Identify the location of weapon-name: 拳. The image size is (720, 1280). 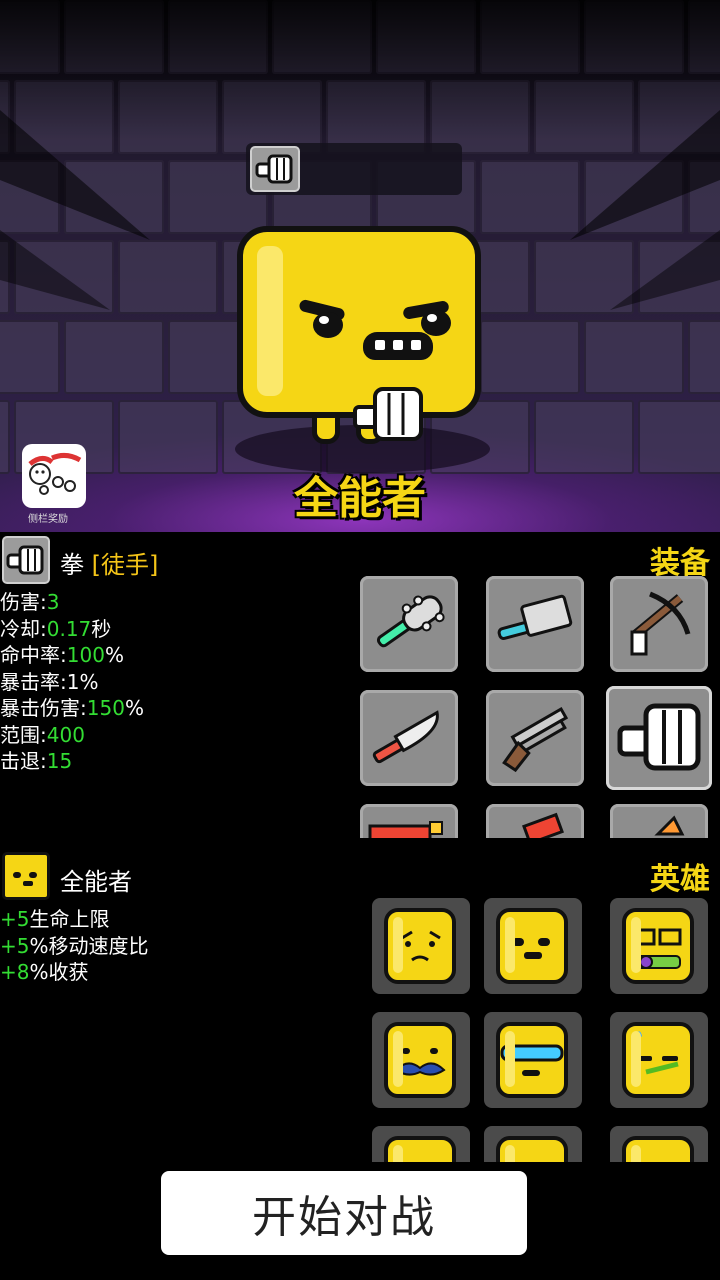
(72, 565).